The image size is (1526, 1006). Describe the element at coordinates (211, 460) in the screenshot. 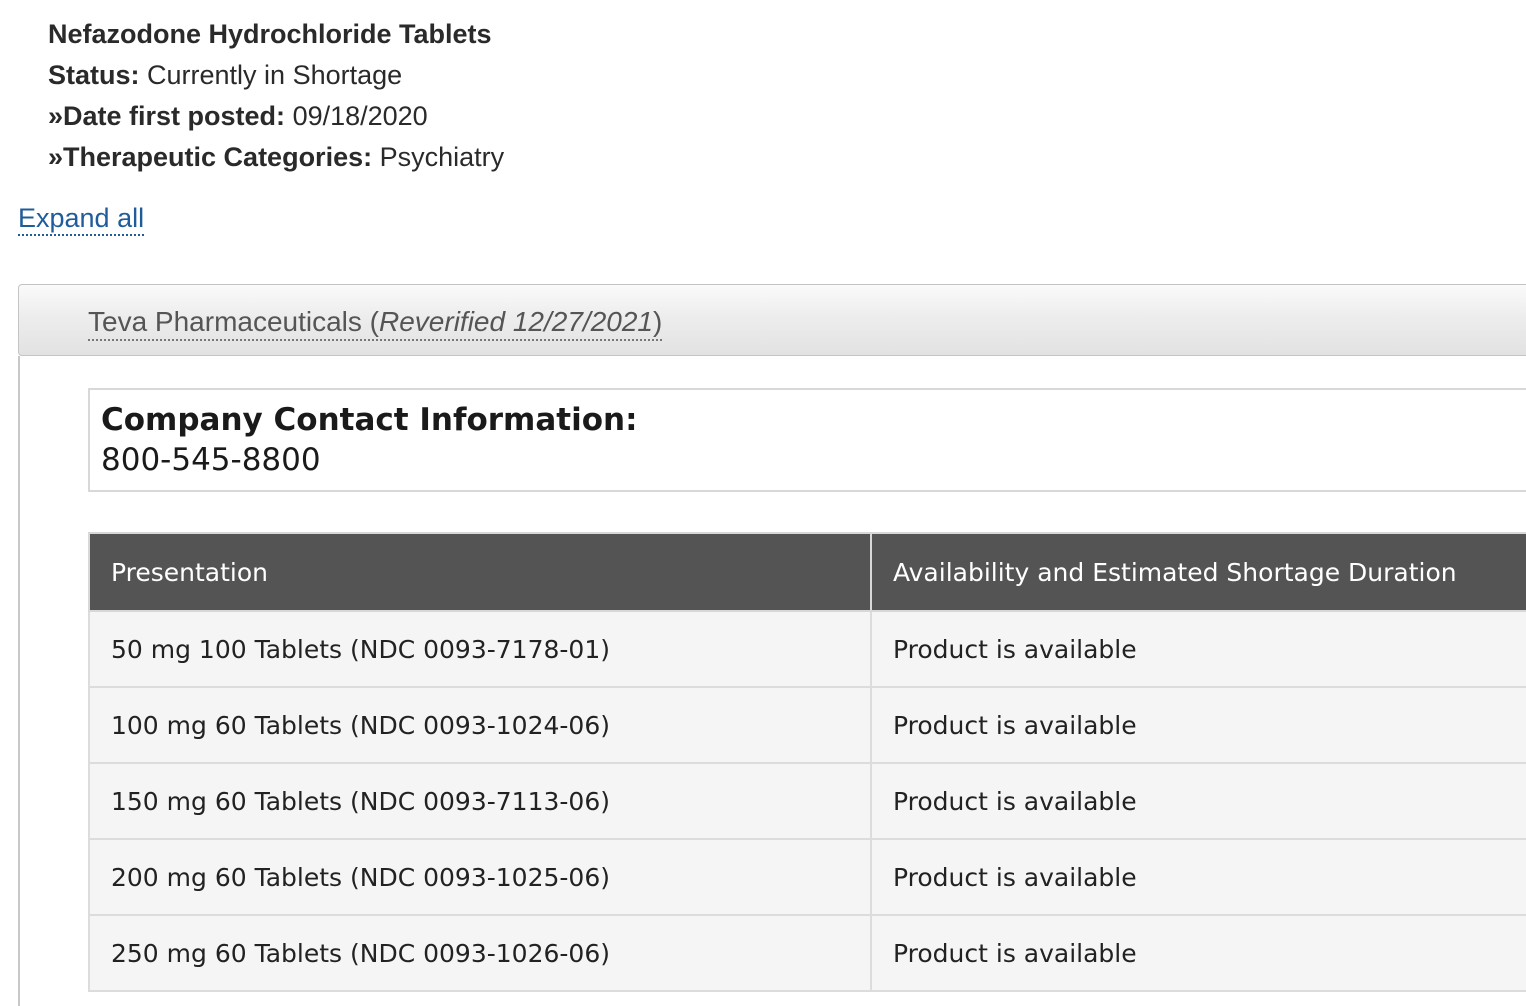

I see `contact-phone-number: 800-545-8800` at that location.